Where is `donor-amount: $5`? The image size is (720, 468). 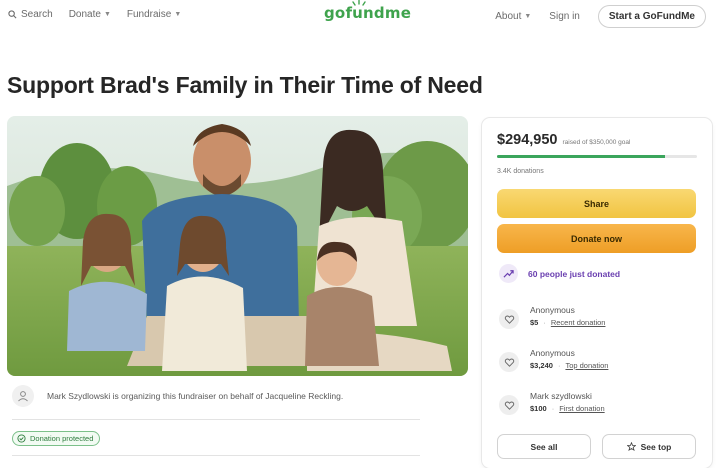 donor-amount: $5 is located at coordinates (534, 322).